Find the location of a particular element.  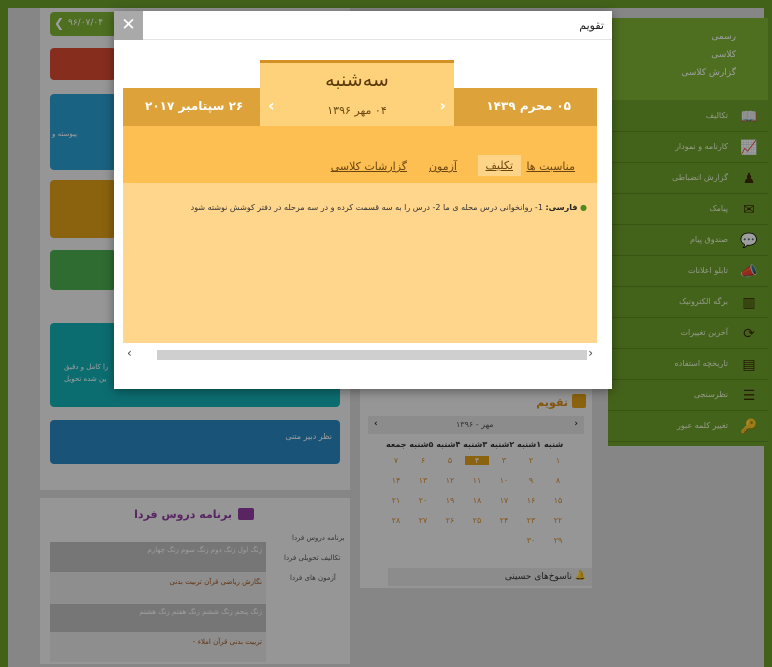

close-button: ✕ is located at coordinates (128, 25).